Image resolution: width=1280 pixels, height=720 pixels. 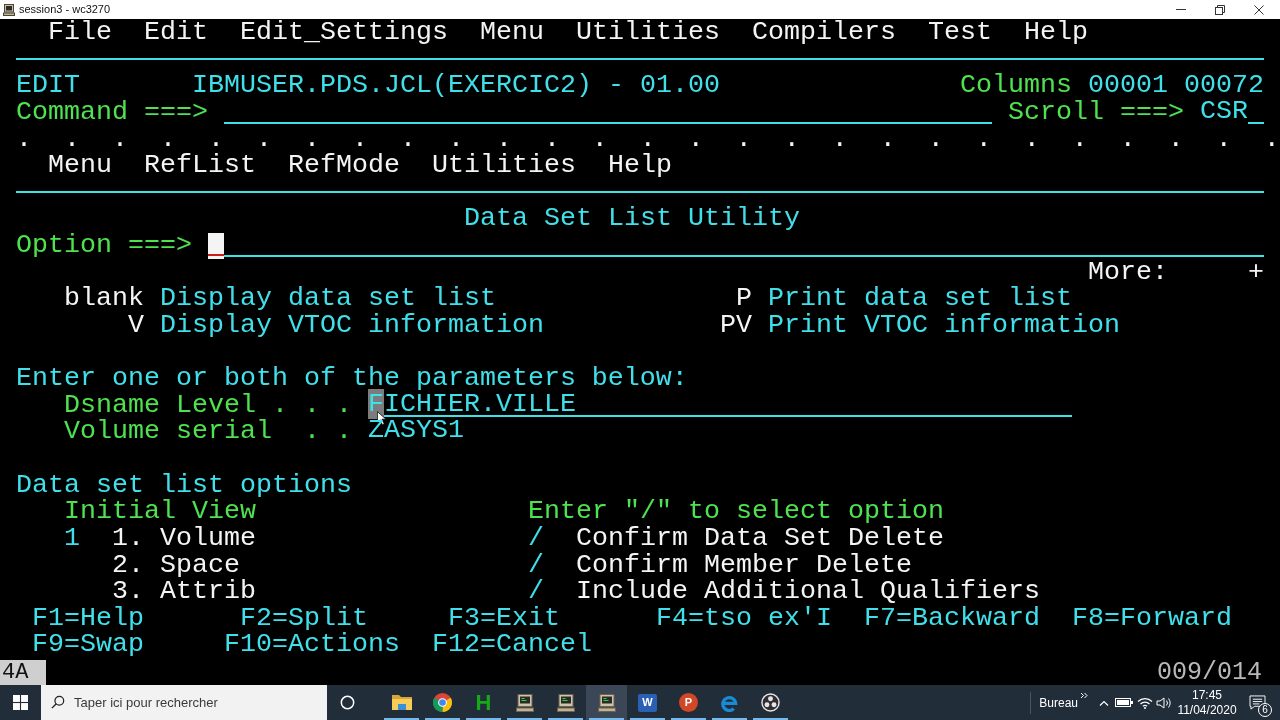 I want to click on taskbar-app-button, so click(x=606, y=702).